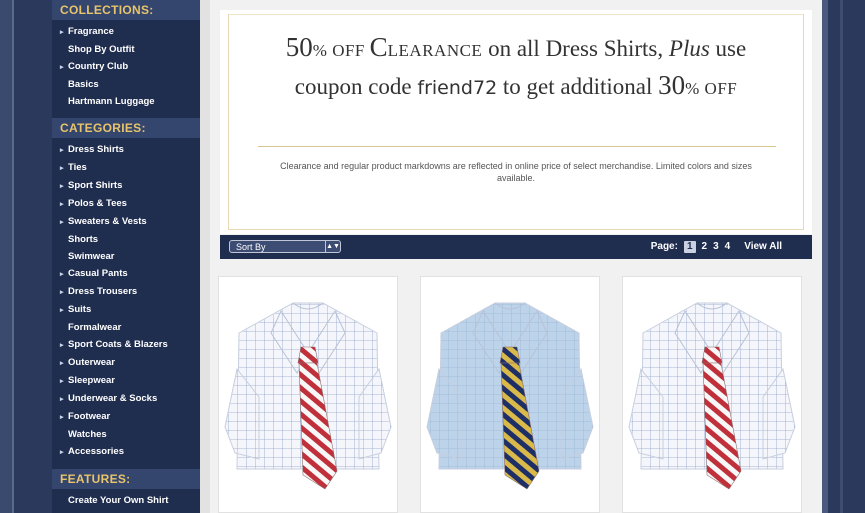 The height and width of the screenshot is (513, 865). Describe the element at coordinates (126, 417) in the screenshot. I see `sidebar-link: ▸ Footwear` at that location.